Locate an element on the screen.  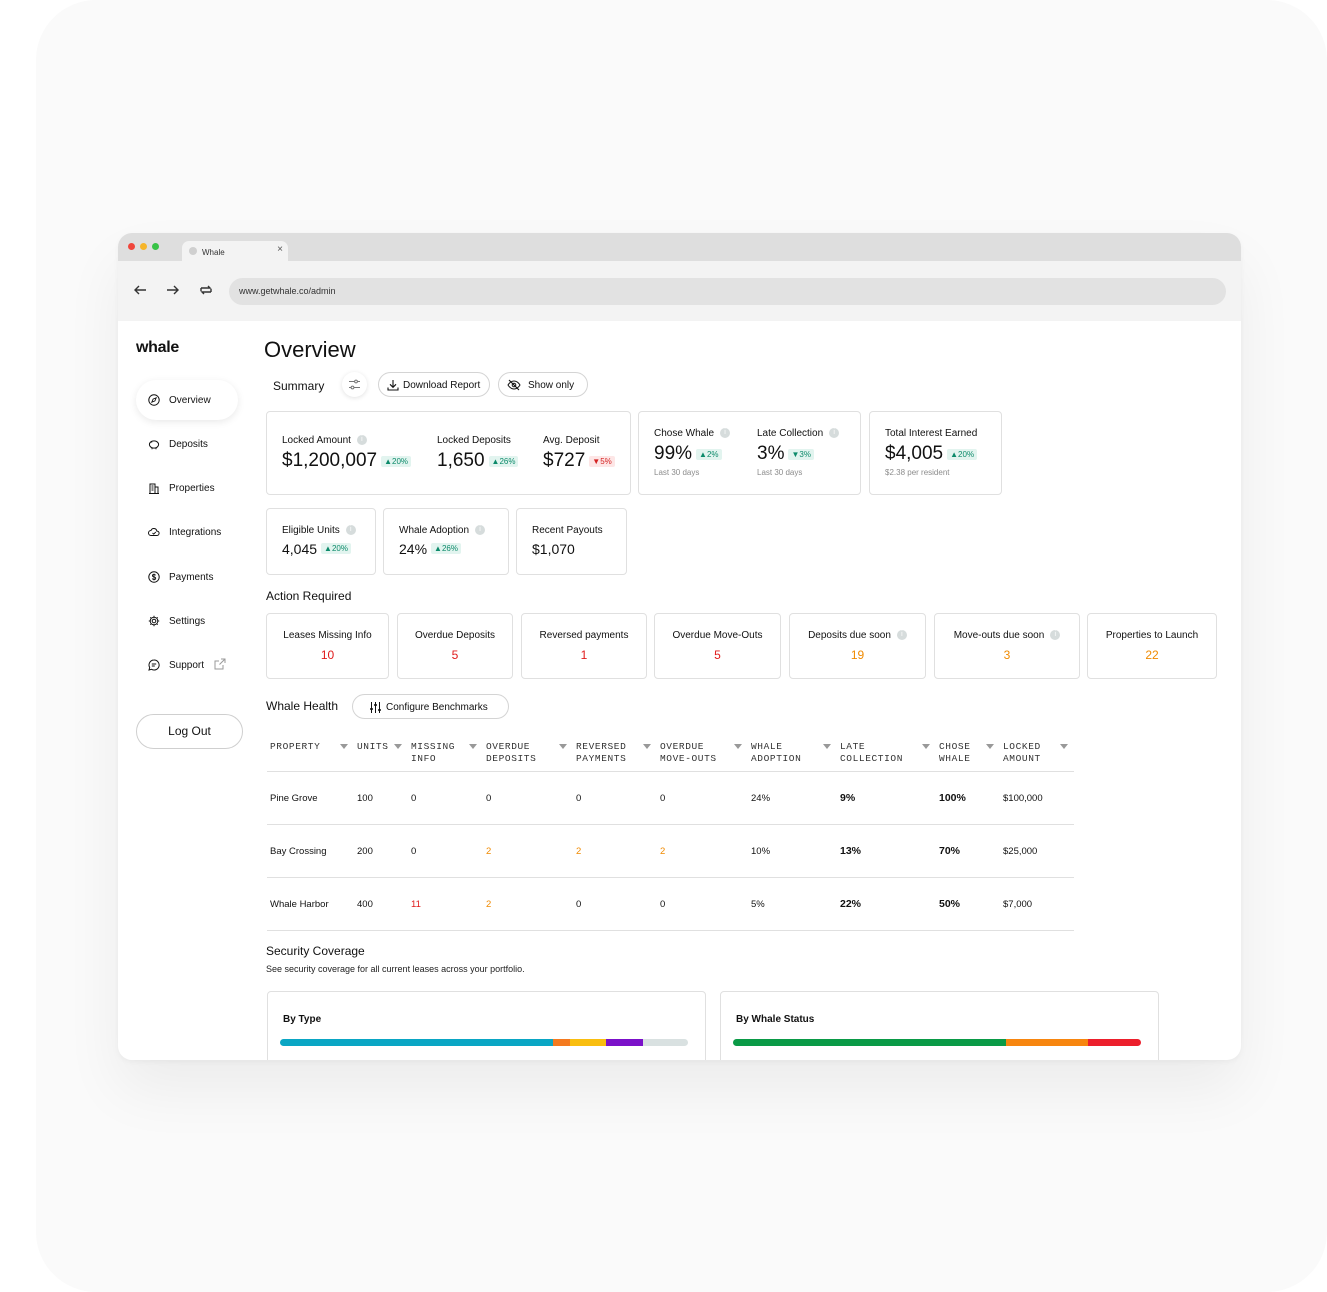
column-header-reversed-payments: REVERSED PAYMENTS is located at coordinates (615, 752).